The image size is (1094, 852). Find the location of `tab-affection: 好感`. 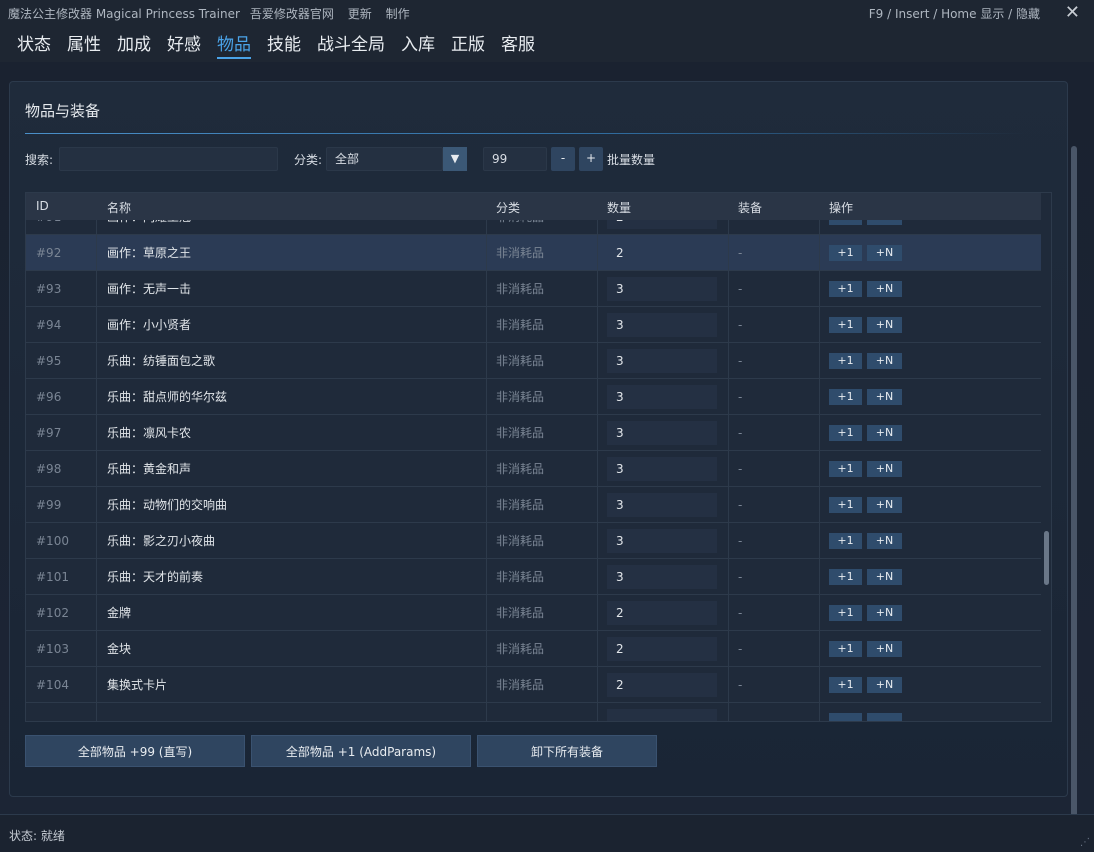

tab-affection: 好感 is located at coordinates (184, 43).